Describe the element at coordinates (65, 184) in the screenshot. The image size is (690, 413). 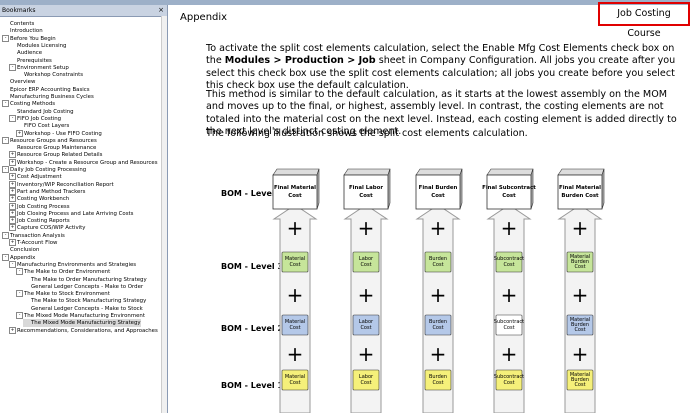
I see `bookmark-label: Inventory/WIP Reconciliation Report` at that location.